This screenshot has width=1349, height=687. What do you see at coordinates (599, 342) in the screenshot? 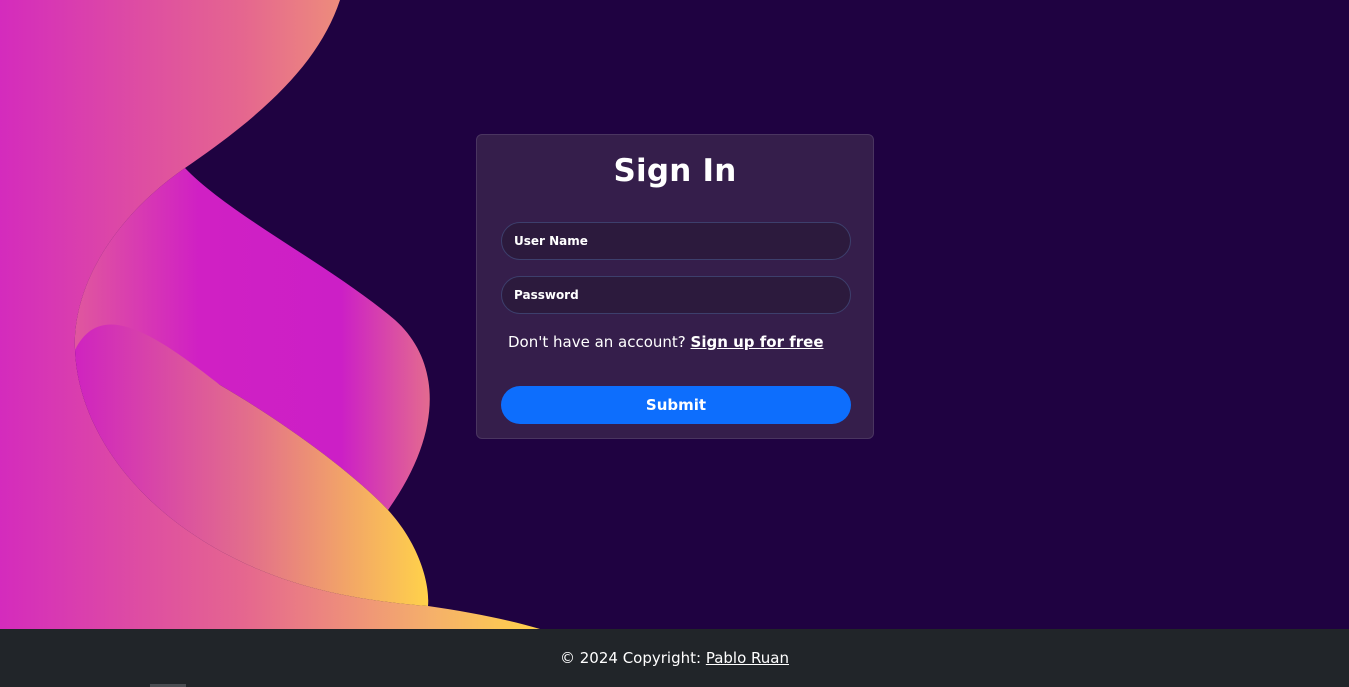
I see `signup-prompt-text: Don't have an account?` at bounding box center [599, 342].